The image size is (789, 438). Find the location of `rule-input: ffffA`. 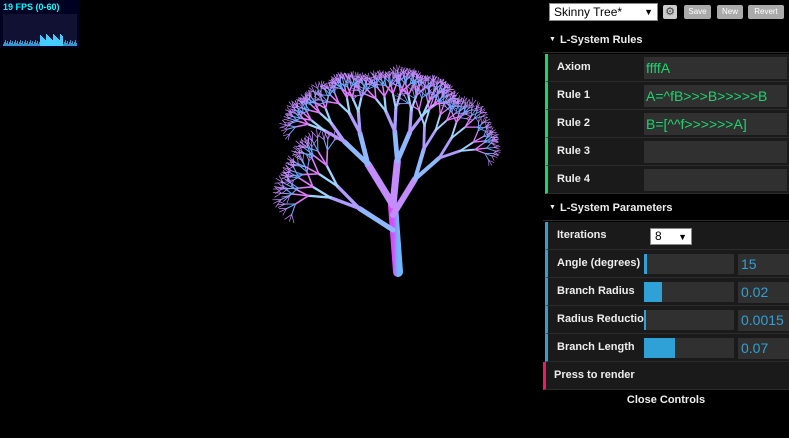

rule-input: ffffA is located at coordinates (715, 68).